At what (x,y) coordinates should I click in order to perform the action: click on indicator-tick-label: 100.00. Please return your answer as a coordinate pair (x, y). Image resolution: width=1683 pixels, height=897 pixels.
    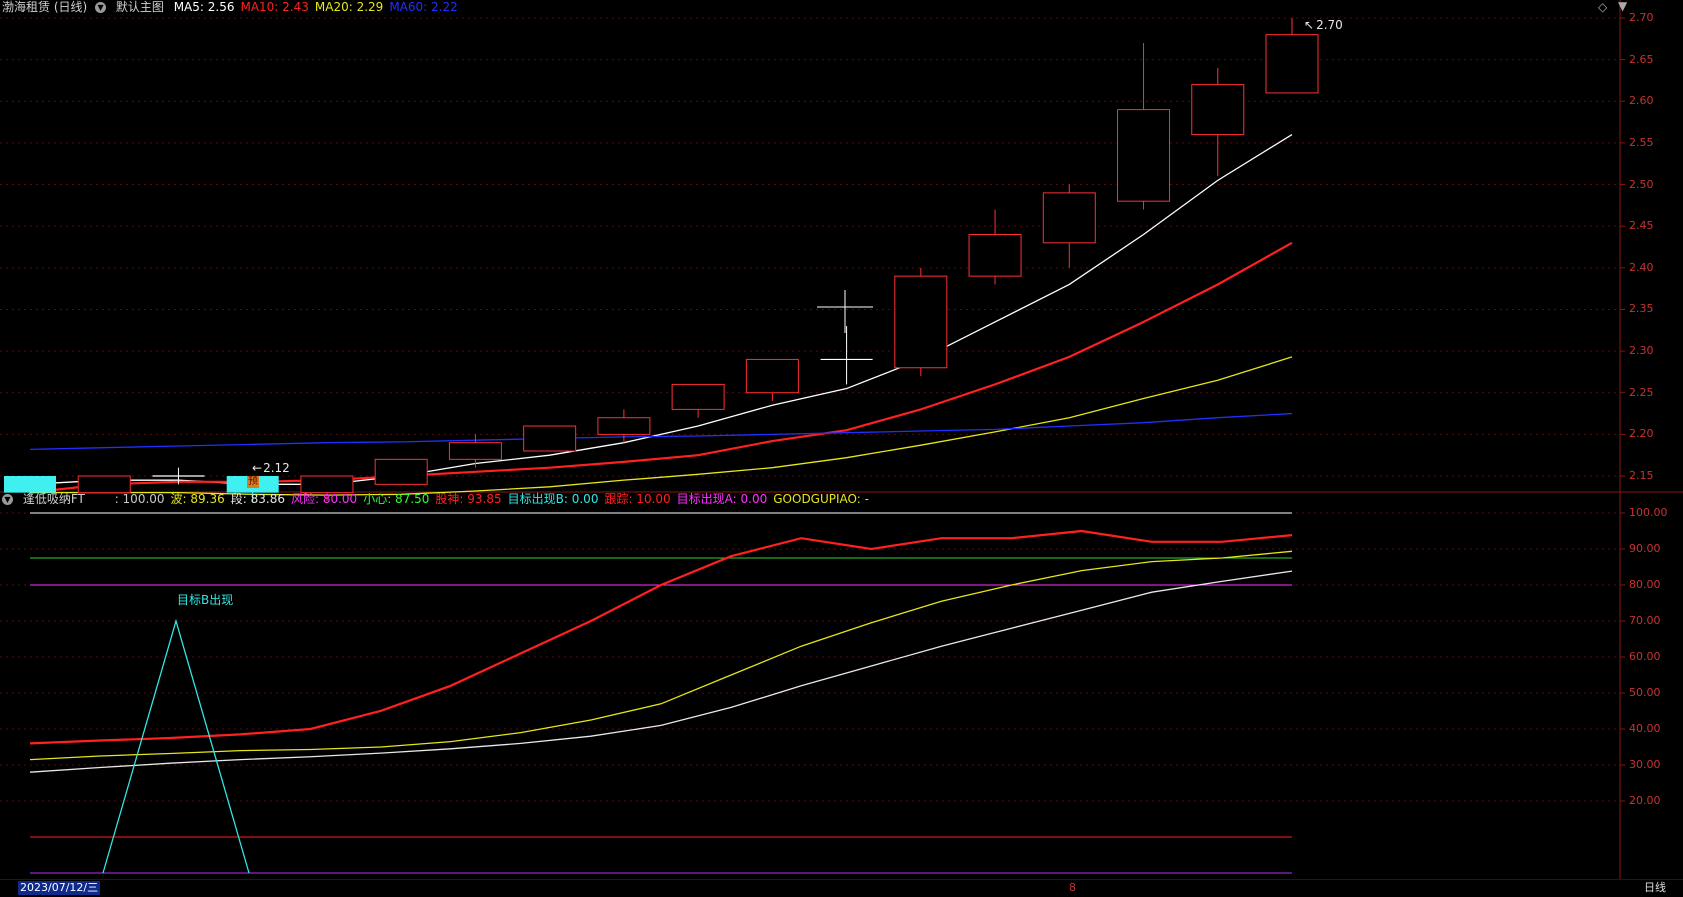
    Looking at the image, I should click on (1648, 512).